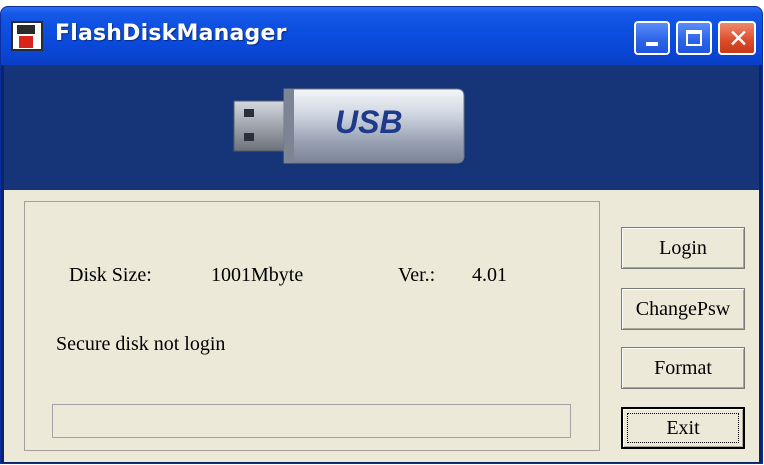 The image size is (764, 465). I want to click on close-icon: ✕, so click(738, 38).